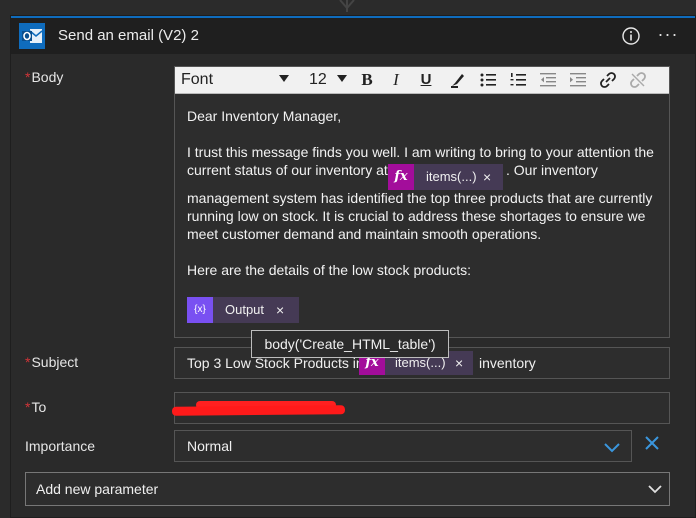 This screenshot has width=696, height=518. Describe the element at coordinates (264, 116) in the screenshot. I see `greeting-text: Dear Inventory Manager,` at that location.